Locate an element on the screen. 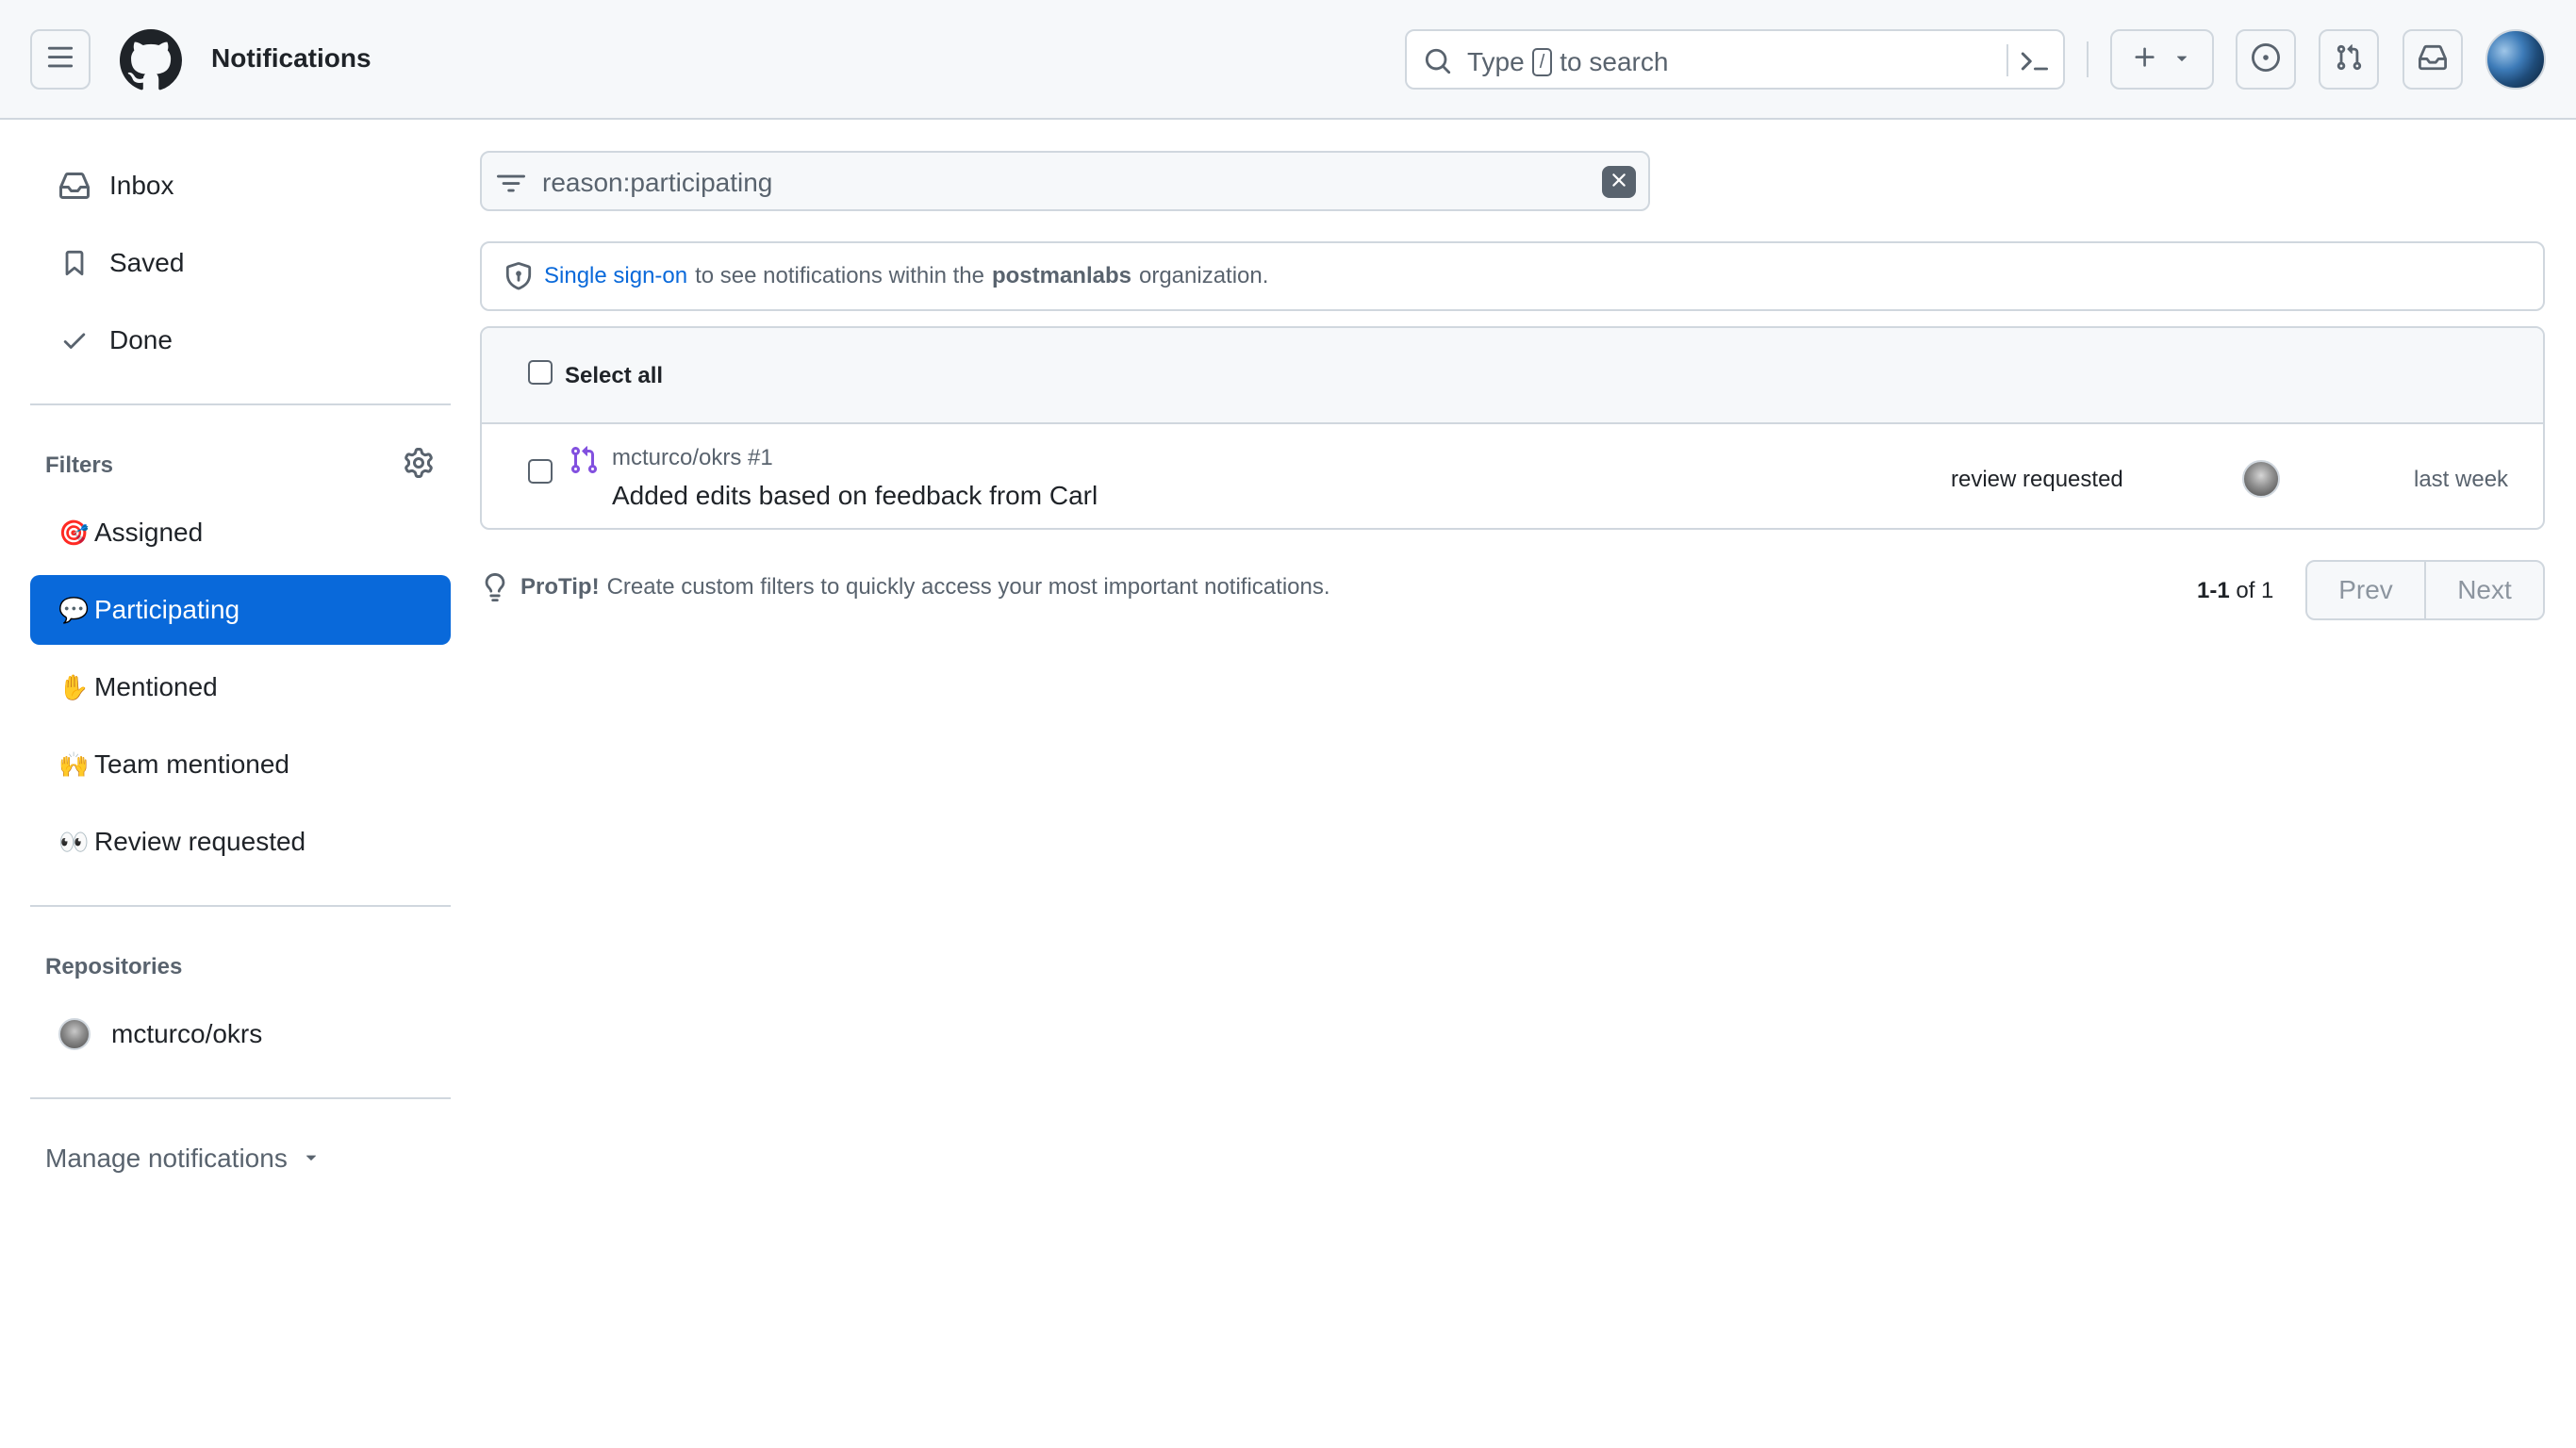 The image size is (2576, 1448). filter-icon is located at coordinates (511, 186).